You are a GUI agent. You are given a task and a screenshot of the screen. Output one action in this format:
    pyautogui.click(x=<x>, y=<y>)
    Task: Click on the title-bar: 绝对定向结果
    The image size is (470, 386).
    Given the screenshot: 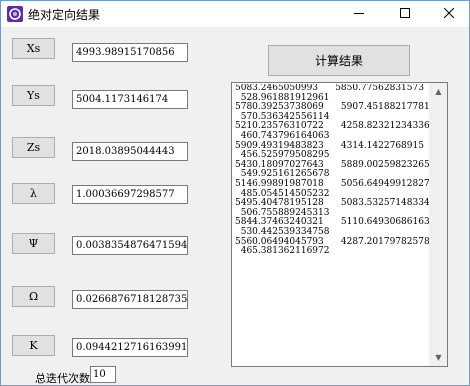 What is the action you would take?
    pyautogui.click(x=235, y=14)
    